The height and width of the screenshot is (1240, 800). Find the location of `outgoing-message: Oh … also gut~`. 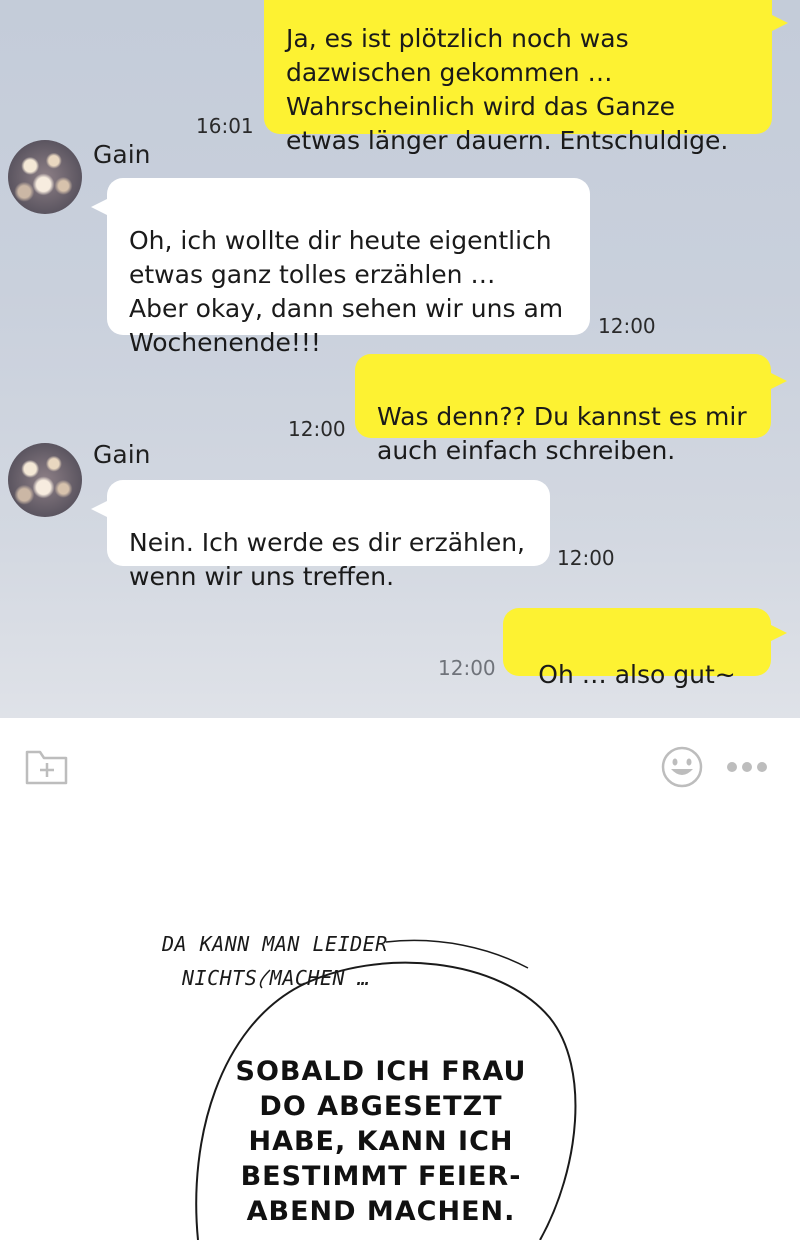

outgoing-message: Oh … also gut~ is located at coordinates (637, 648).